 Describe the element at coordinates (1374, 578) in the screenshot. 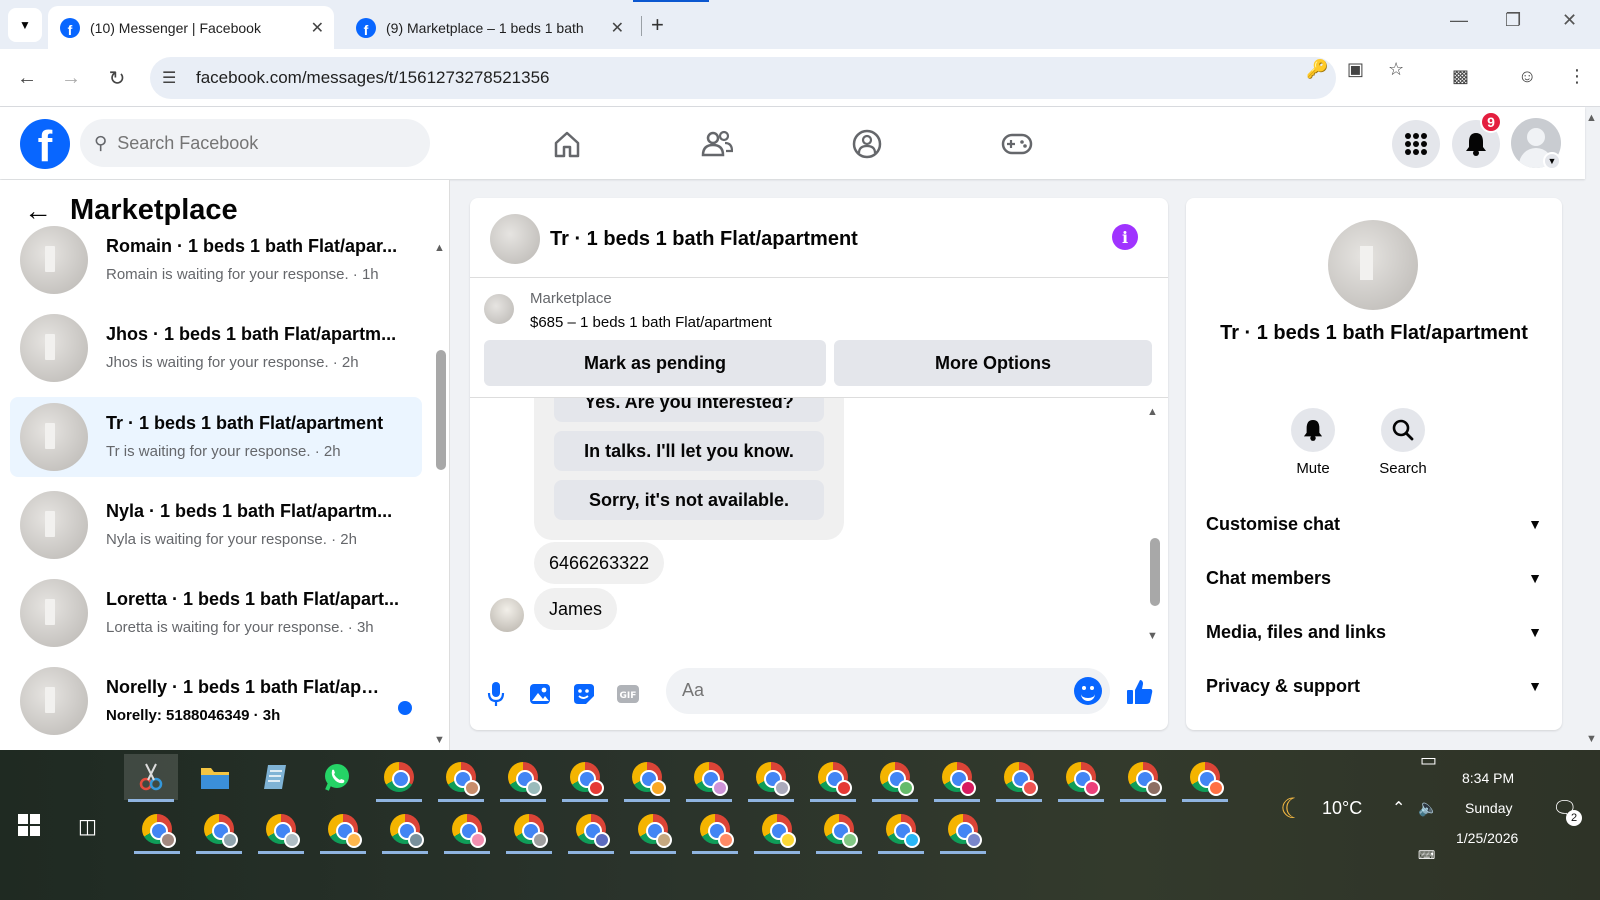

I see `chat-members-section: Chat members ▼` at that location.